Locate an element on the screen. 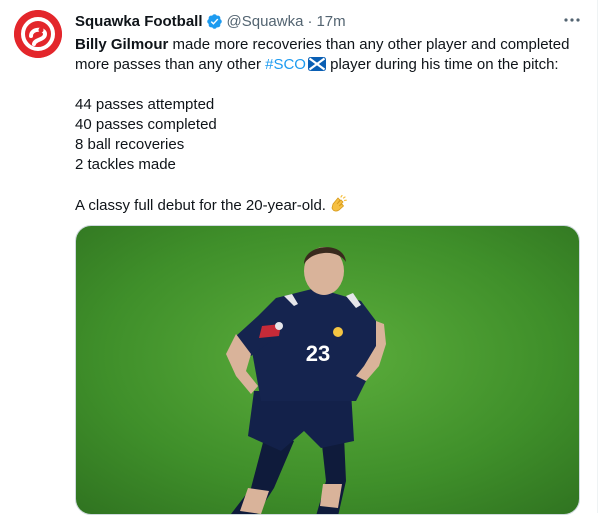 The height and width of the screenshot is (515, 598). clapping-hands-icon is located at coordinates (339, 203).